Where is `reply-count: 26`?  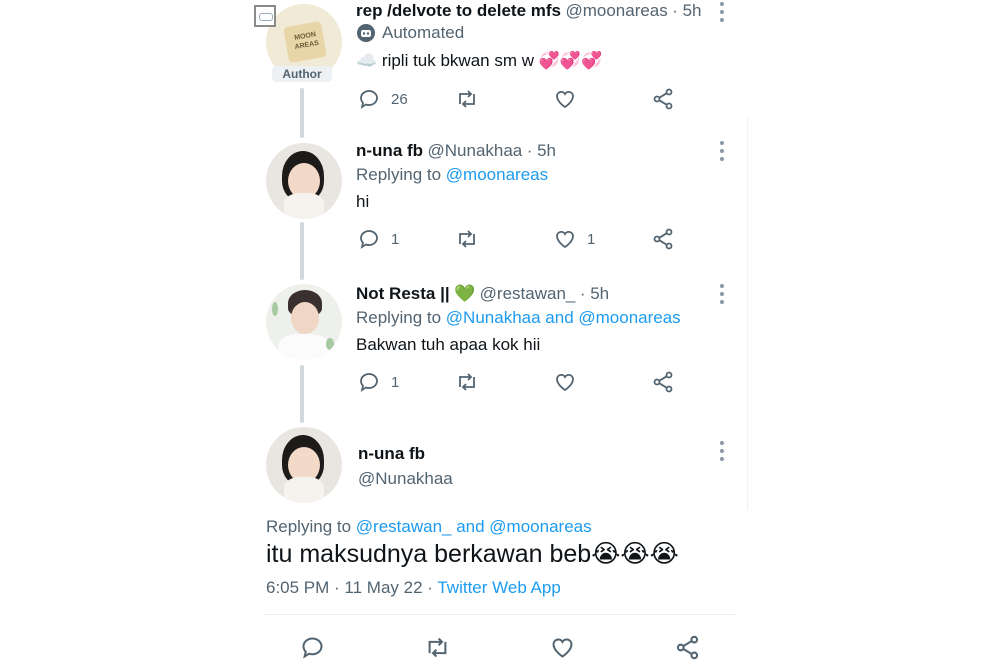
reply-count: 26 is located at coordinates (399, 99).